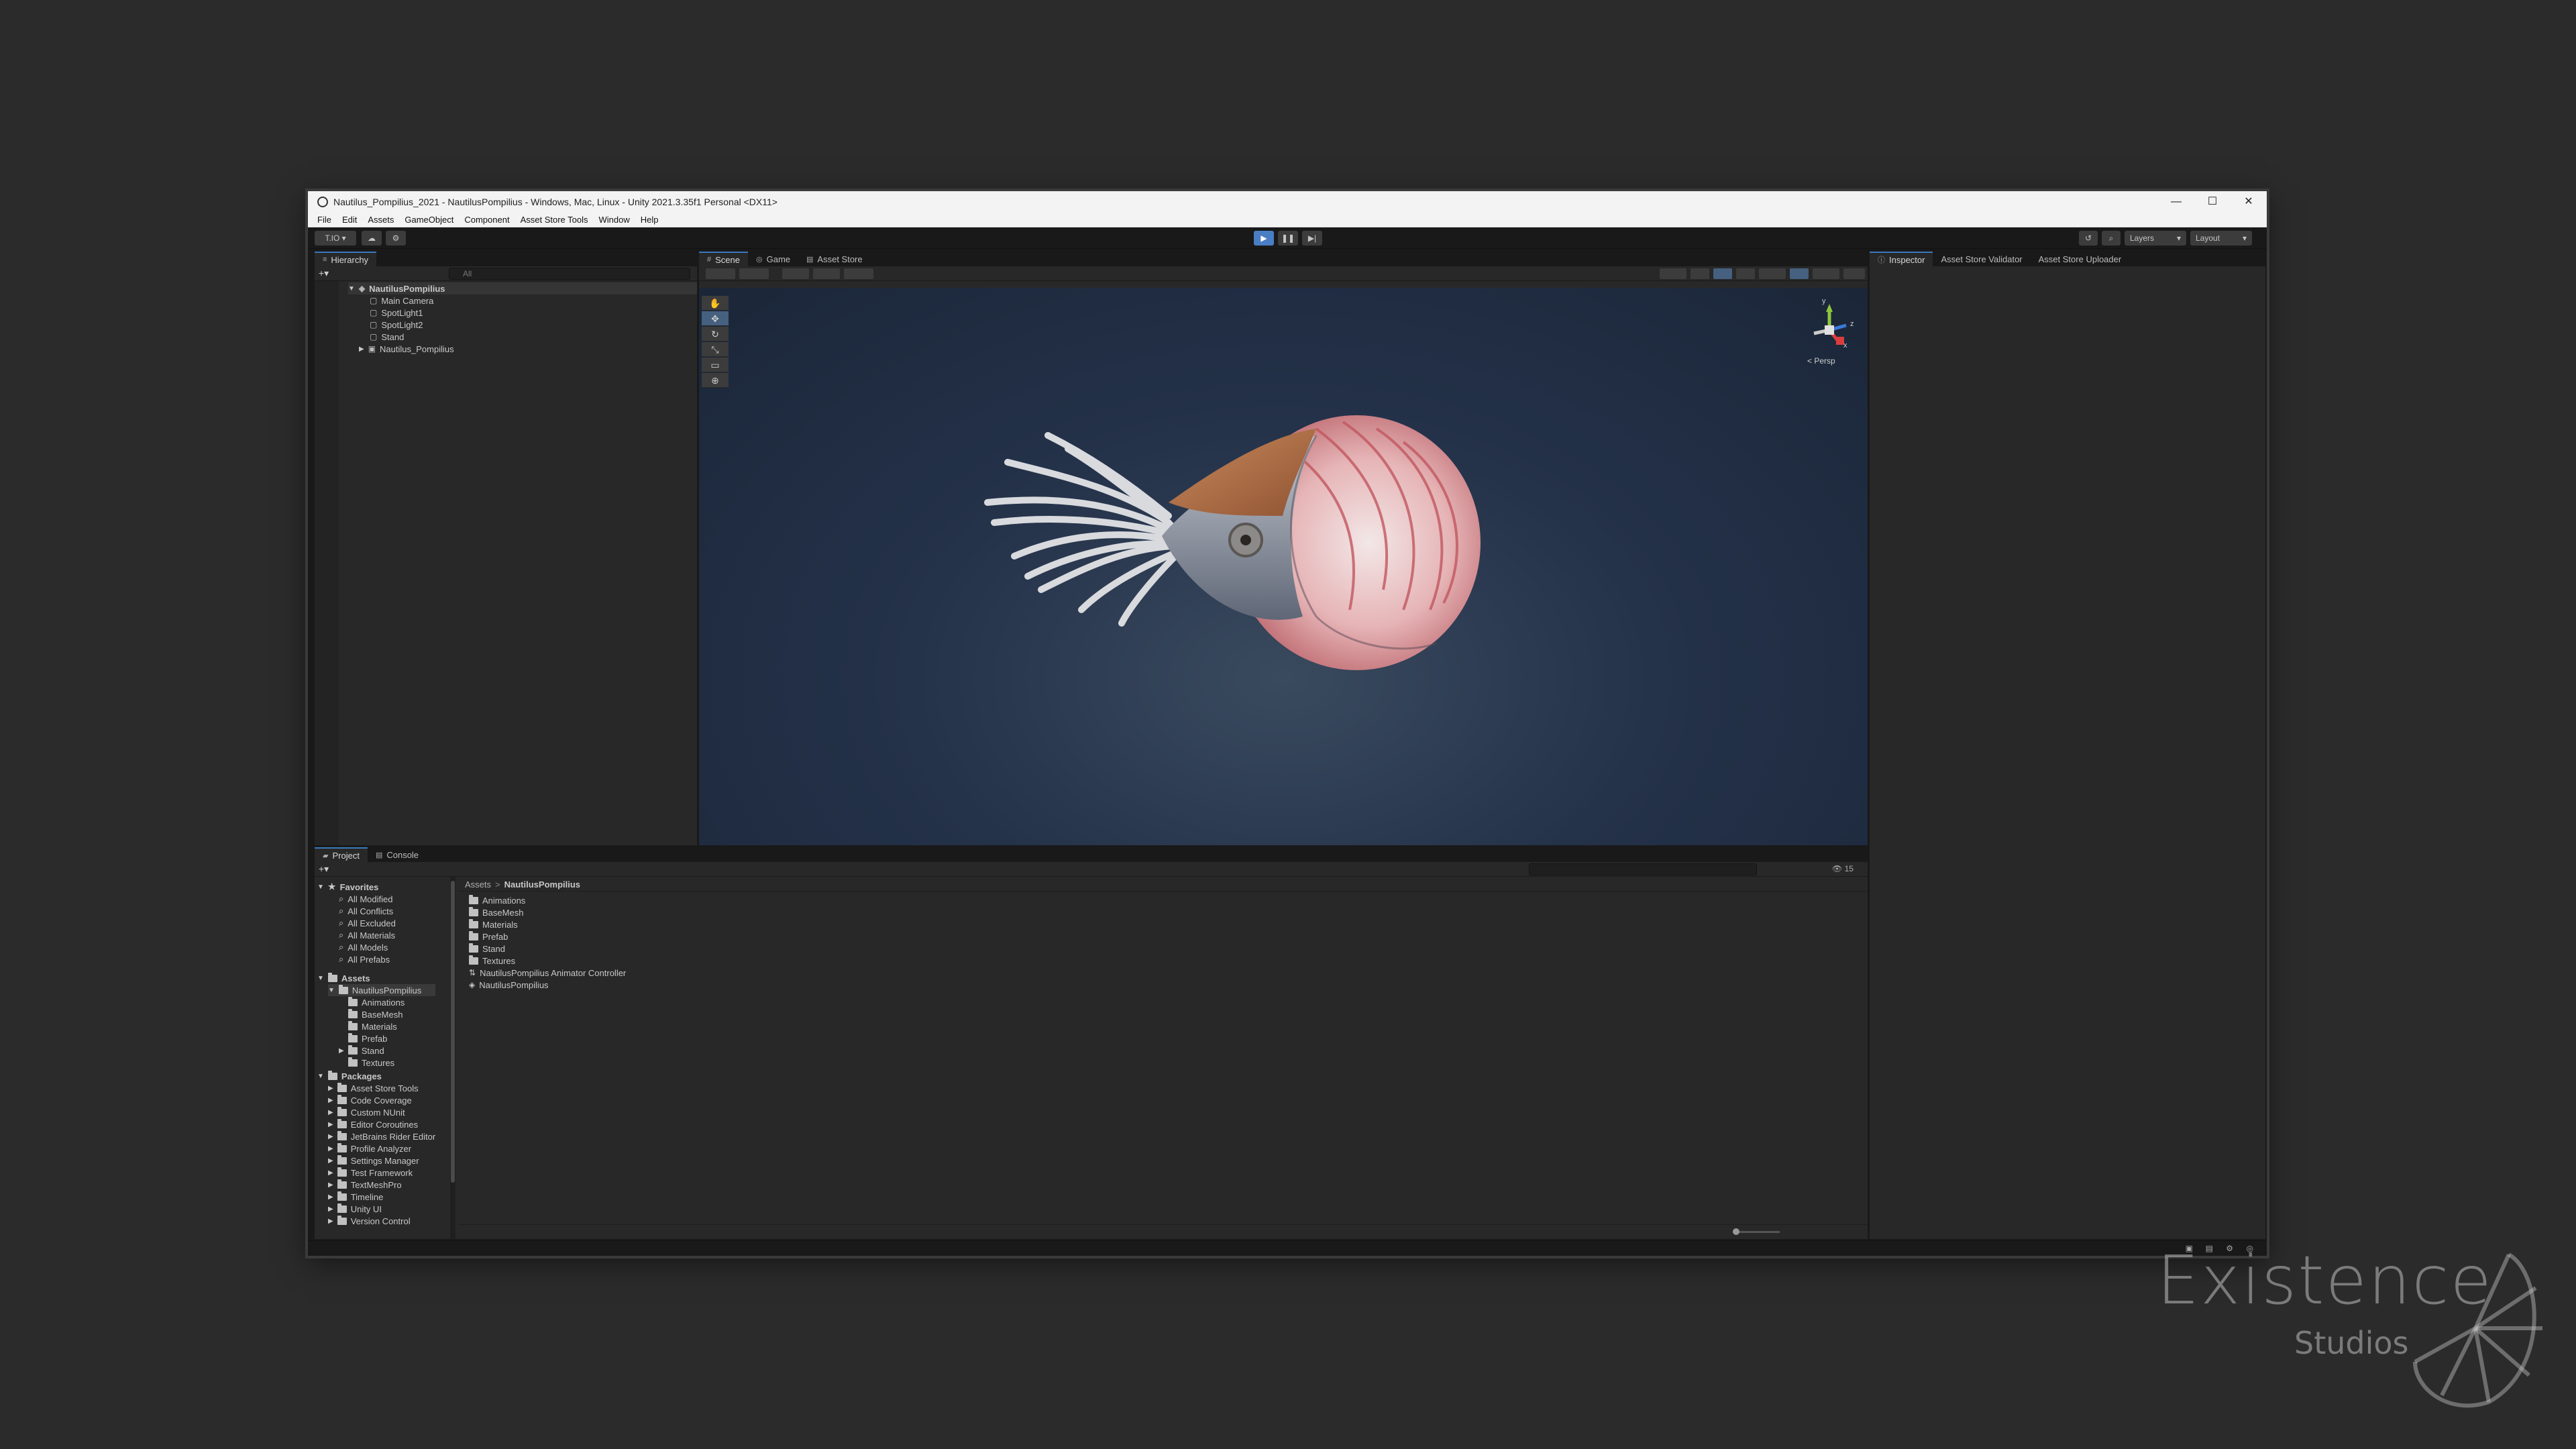 This screenshot has width=2576, height=1449. Describe the element at coordinates (2212, 202) in the screenshot. I see `maximize-button: ☐` at that location.